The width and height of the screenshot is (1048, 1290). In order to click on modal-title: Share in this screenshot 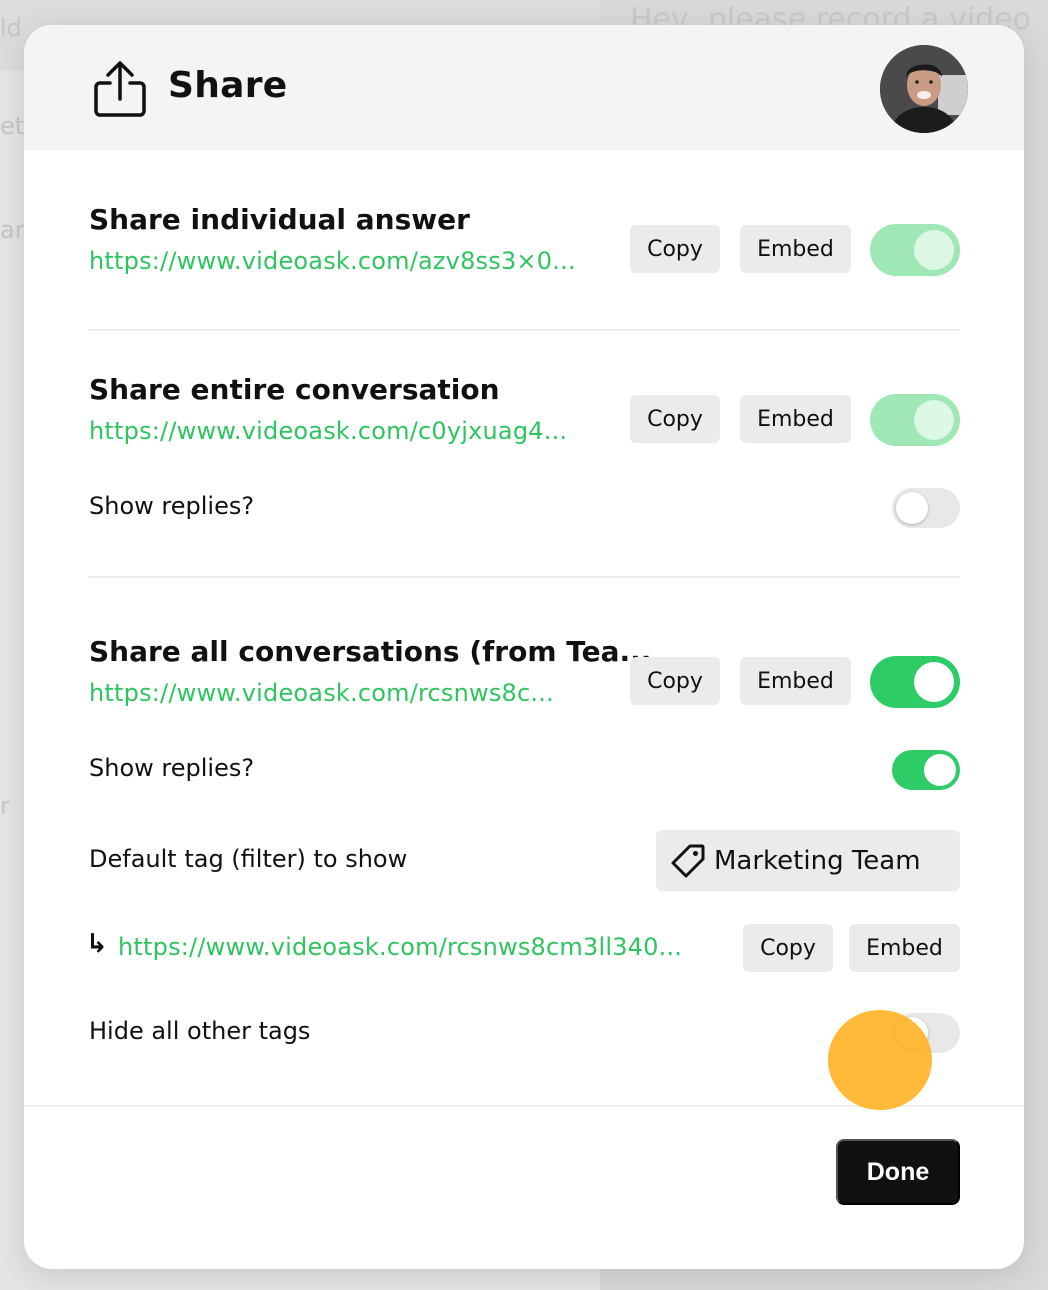, I will do `click(228, 85)`.